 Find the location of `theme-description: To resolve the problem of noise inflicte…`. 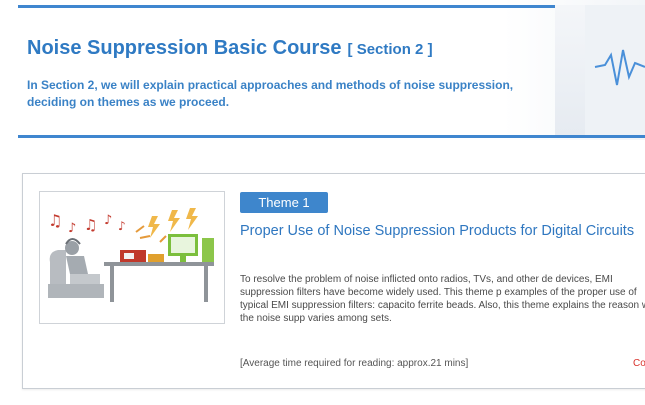

theme-description: To resolve the problem of noise inflicte… is located at coordinates (442, 299).